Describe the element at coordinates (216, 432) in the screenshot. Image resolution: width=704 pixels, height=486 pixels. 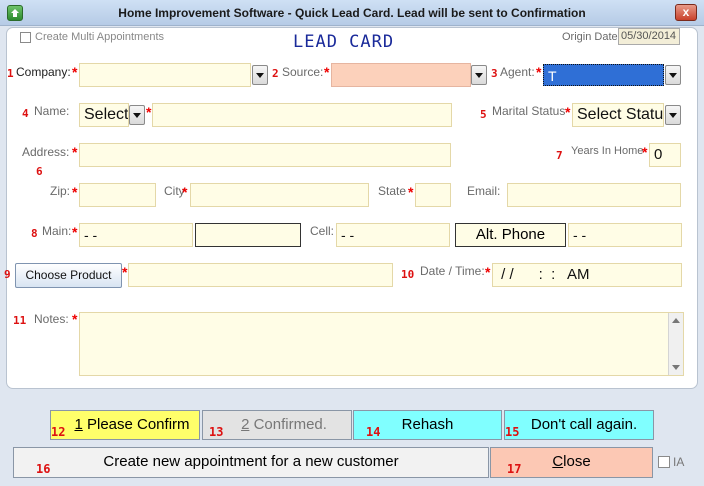
I see `field-number-13: 13` at that location.